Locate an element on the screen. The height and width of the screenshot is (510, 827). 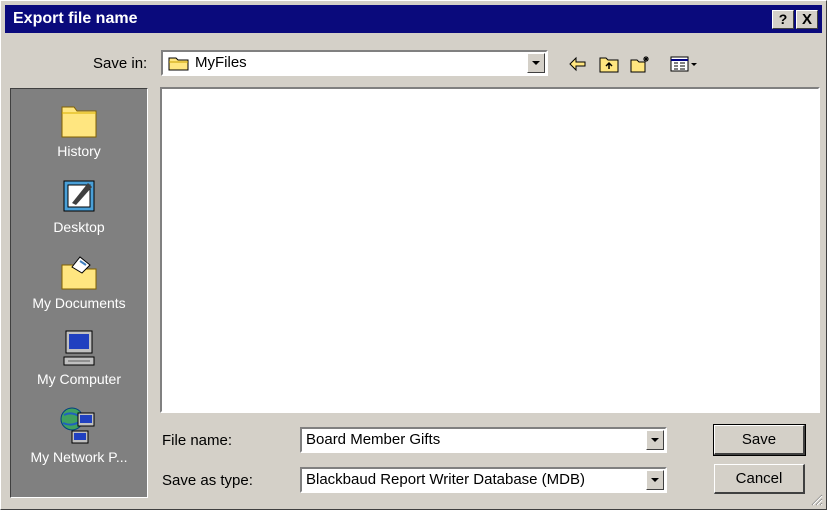
file-name-input: Board Member Gifts is located at coordinates (373, 439).